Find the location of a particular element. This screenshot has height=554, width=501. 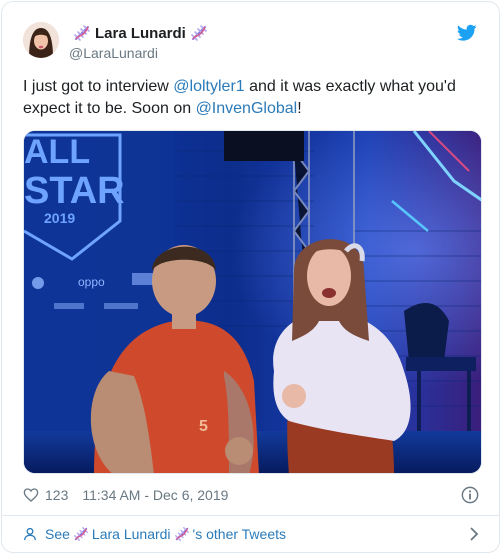

twitter-bird-icon is located at coordinates (467, 33).